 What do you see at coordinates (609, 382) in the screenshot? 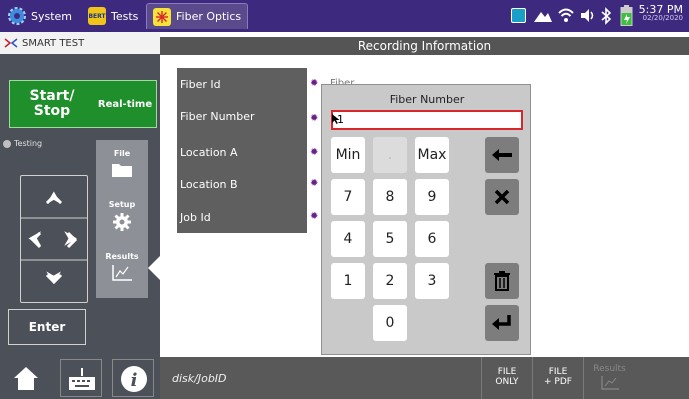
I see `results-disabled-icon` at bounding box center [609, 382].